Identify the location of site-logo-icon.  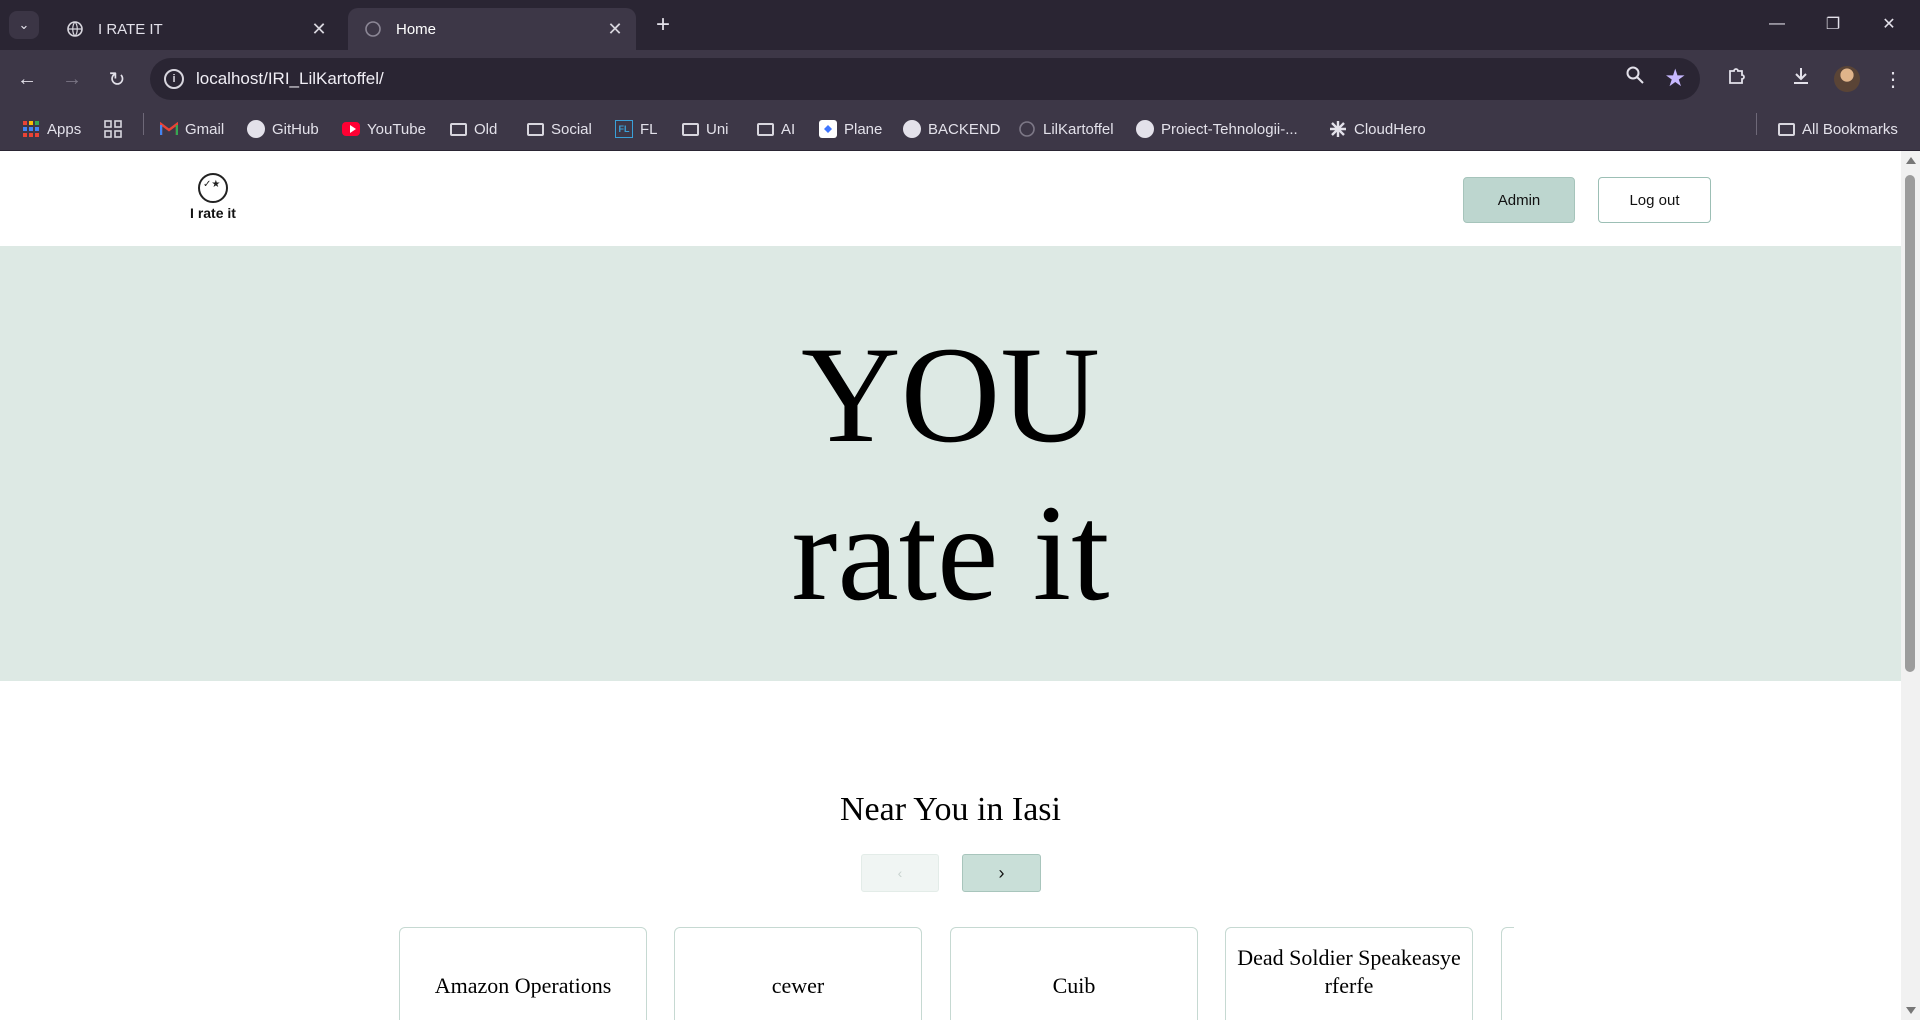
(373, 29).